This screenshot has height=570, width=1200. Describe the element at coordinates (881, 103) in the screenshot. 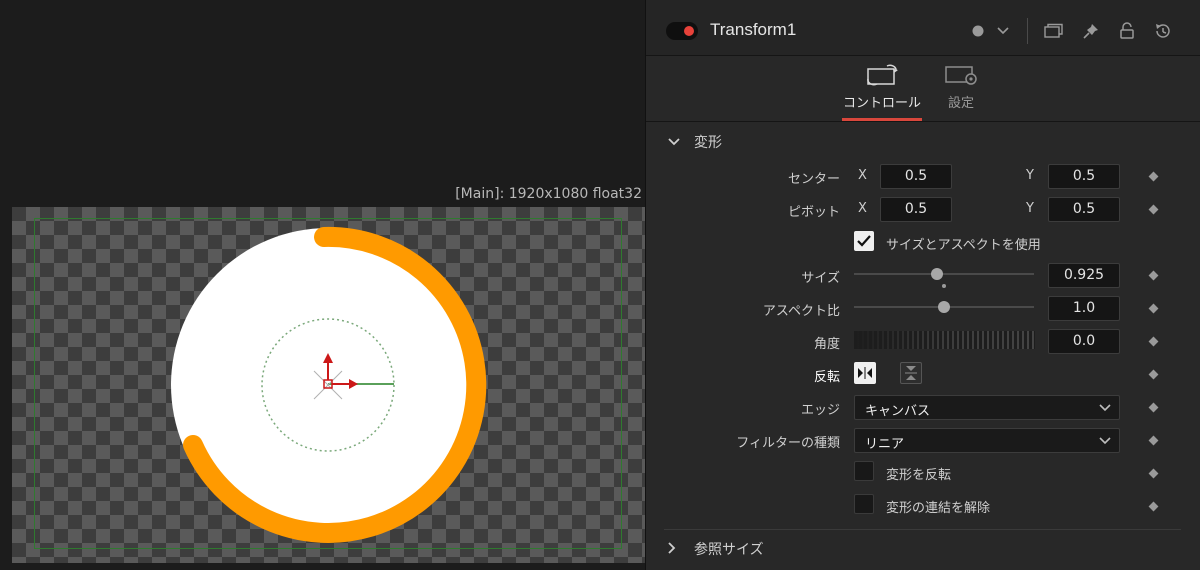

I see `tab-controls-label: コントロール` at that location.